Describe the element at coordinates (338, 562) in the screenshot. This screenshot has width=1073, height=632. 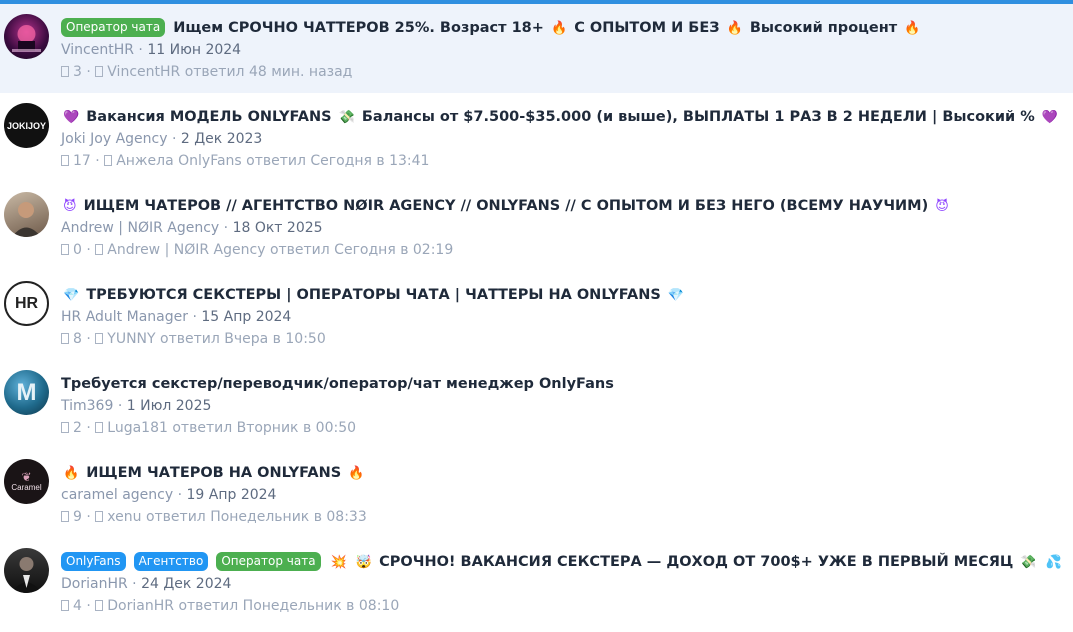
I see `boom-emoji-icon: 💥` at that location.